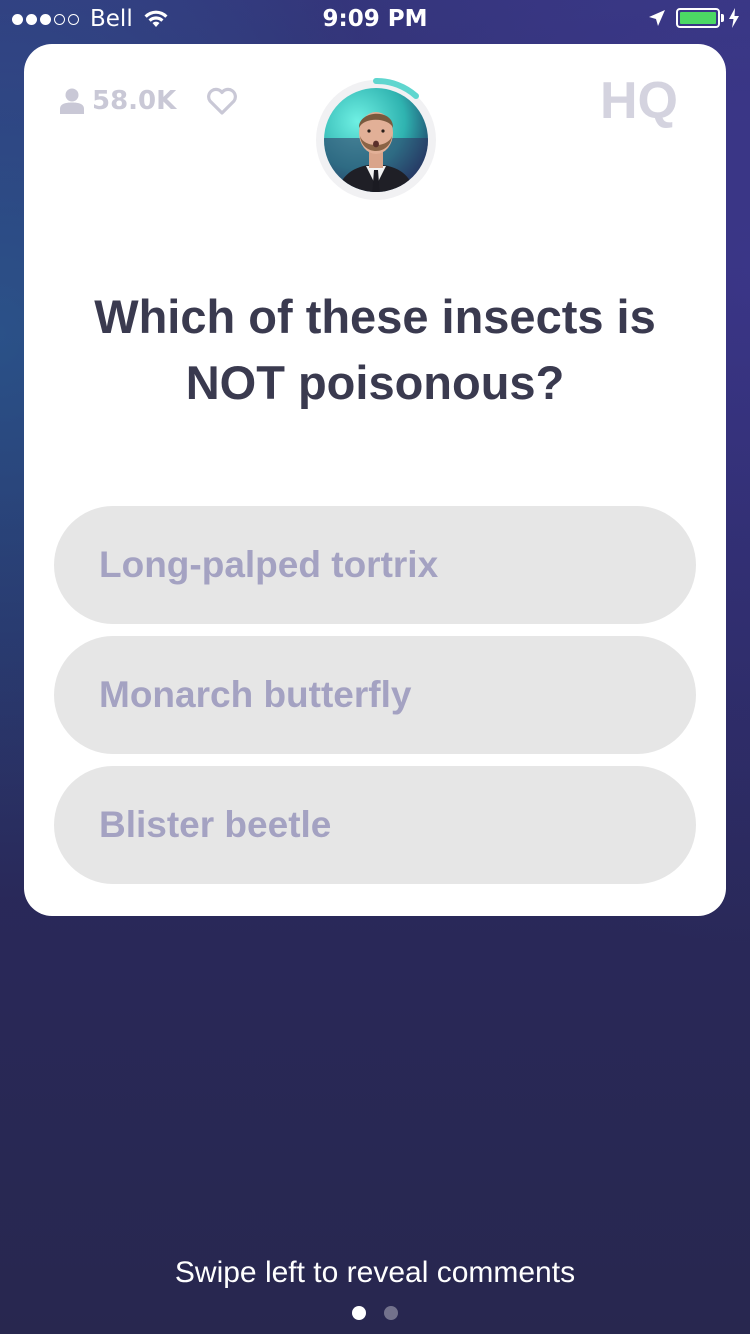 This screenshot has height=1334, width=750. I want to click on status-right, so click(694, 18).